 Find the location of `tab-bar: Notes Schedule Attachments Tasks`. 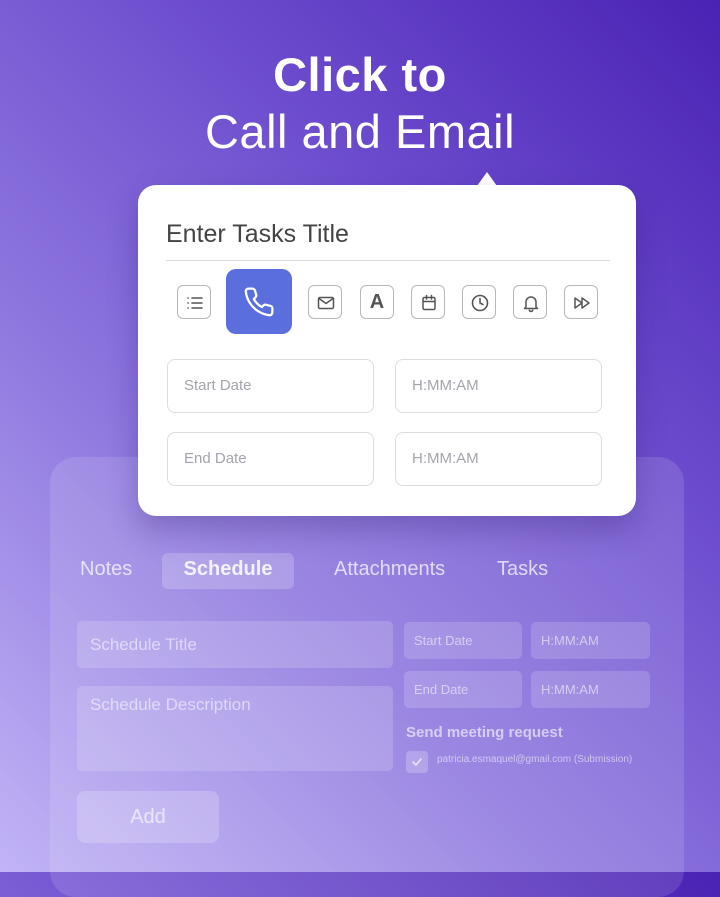

tab-bar: Notes Schedule Attachments Tasks is located at coordinates (360, 571).